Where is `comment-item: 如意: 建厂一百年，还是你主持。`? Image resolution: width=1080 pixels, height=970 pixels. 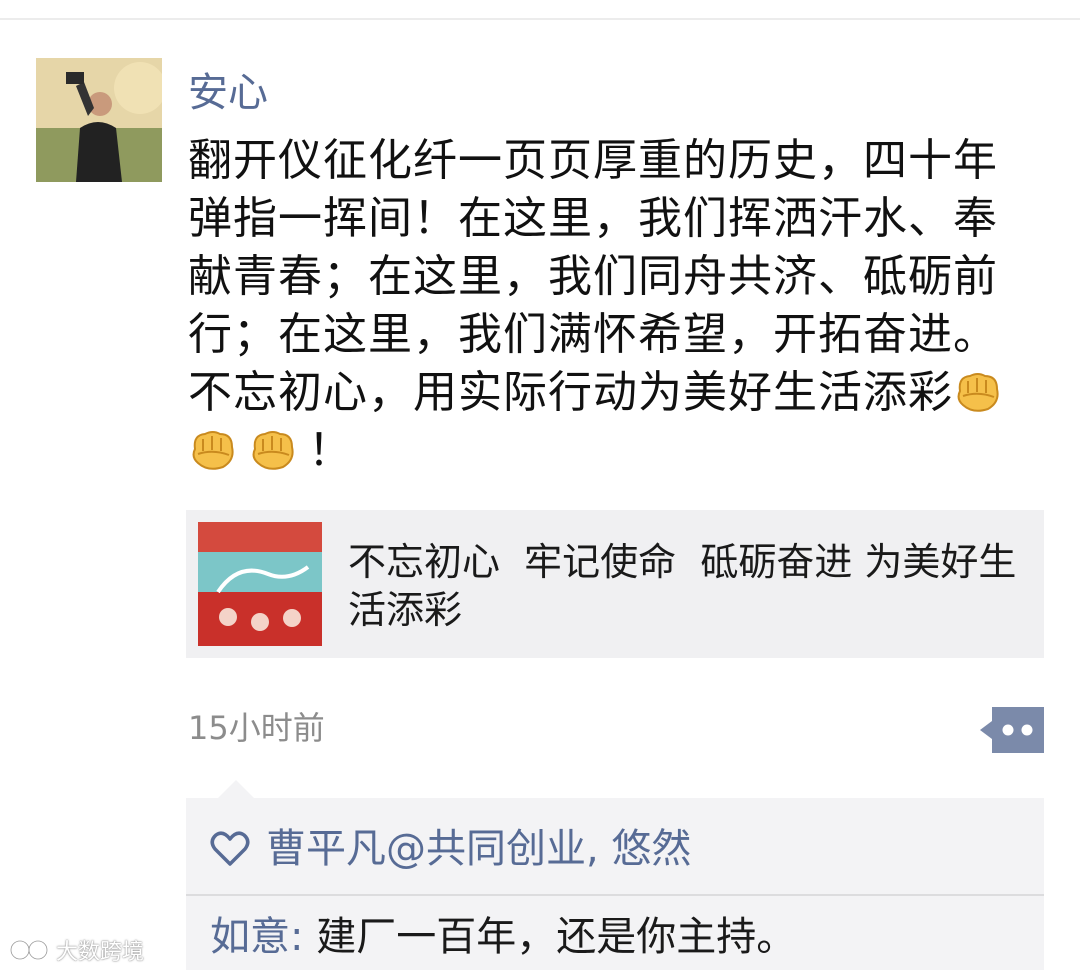 comment-item: 如意: 建厂一百年，还是你主持。 is located at coordinates (503, 937).